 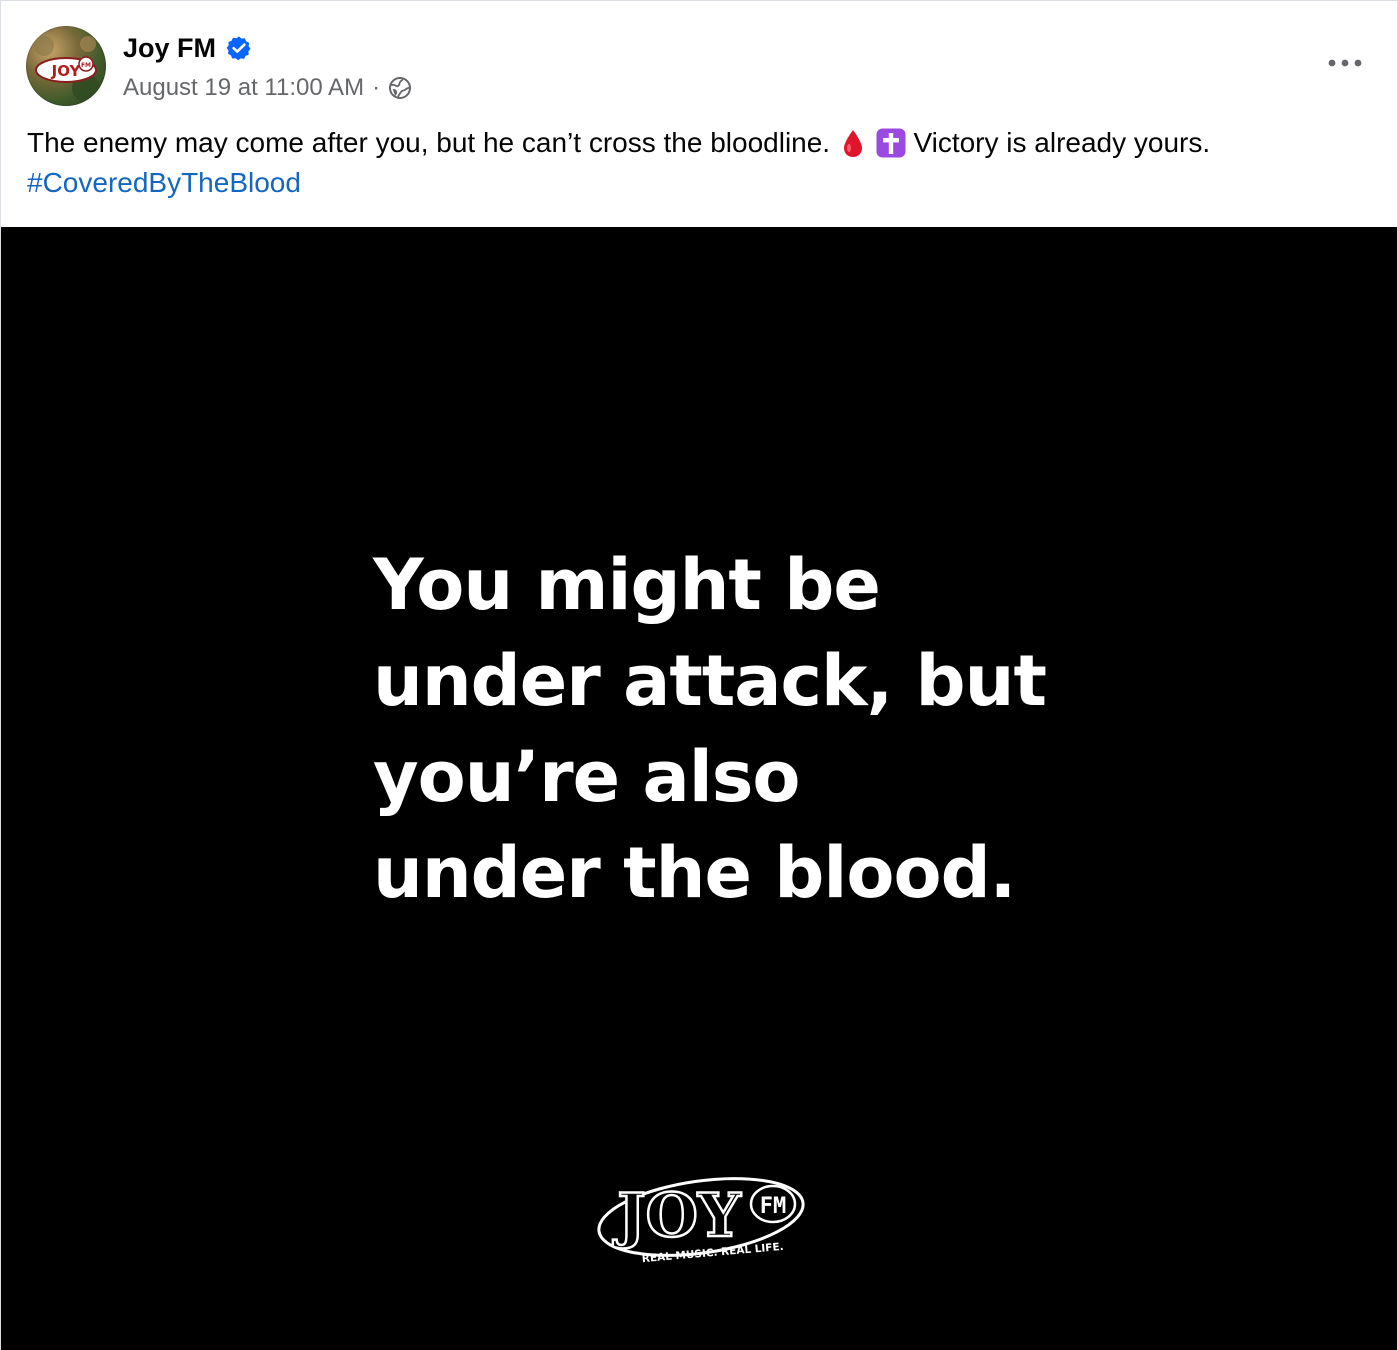 What do you see at coordinates (694, 873) in the screenshot?
I see `quote-line: under the blood.` at bounding box center [694, 873].